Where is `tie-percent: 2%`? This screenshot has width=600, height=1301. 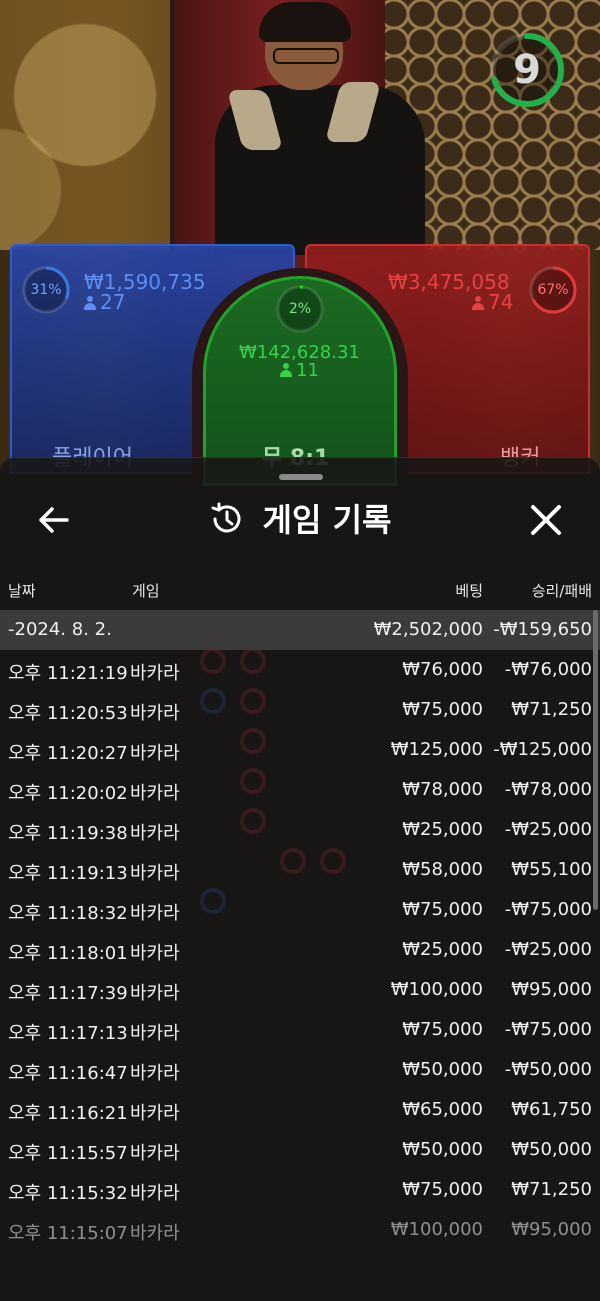 tie-percent: 2% is located at coordinates (300, 309).